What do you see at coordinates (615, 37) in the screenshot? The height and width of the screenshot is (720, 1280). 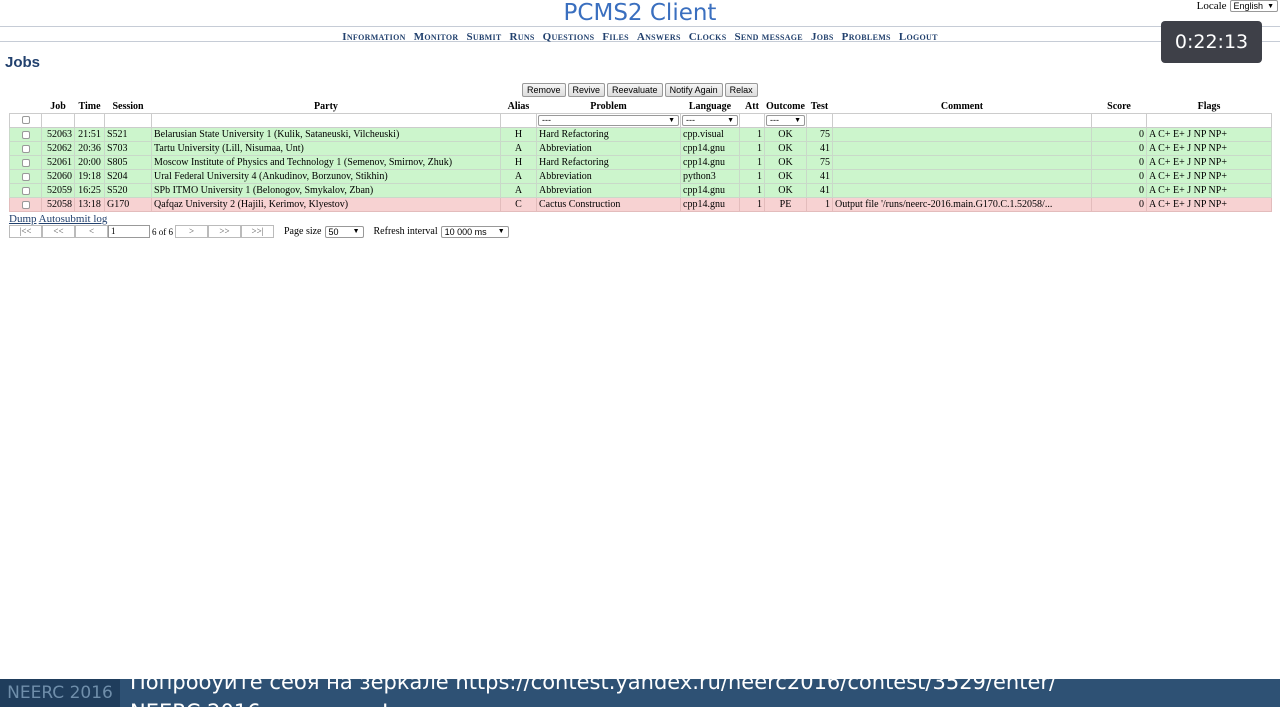 I see `menu-files: Files` at bounding box center [615, 37].